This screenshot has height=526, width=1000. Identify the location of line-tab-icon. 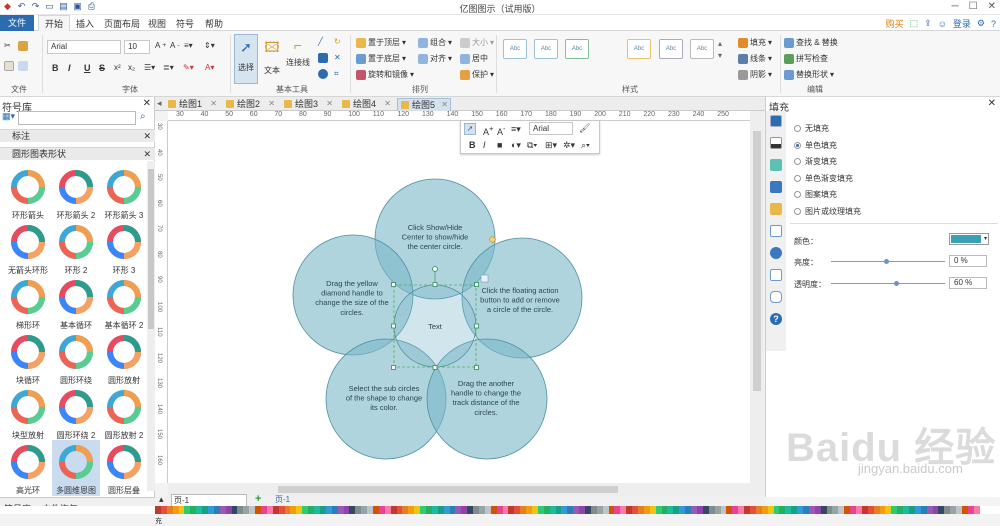
(776, 143).